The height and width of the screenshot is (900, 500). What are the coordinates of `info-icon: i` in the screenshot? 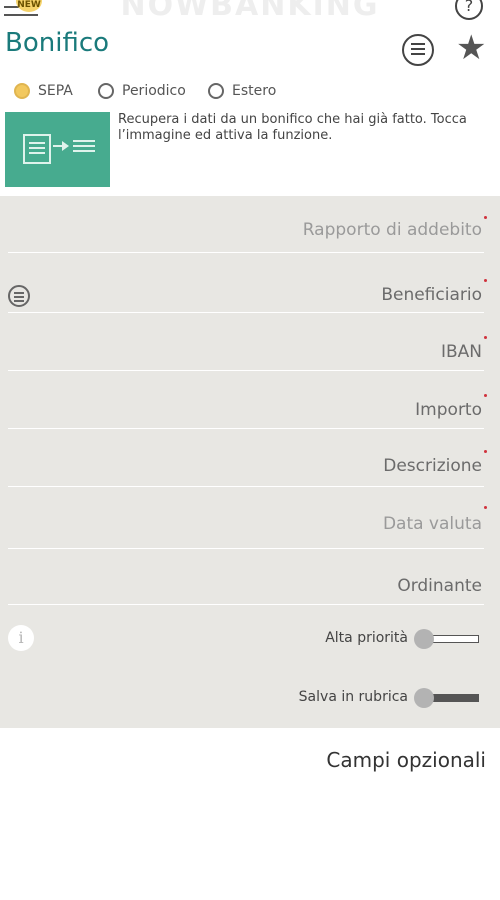 It's located at (21, 638).